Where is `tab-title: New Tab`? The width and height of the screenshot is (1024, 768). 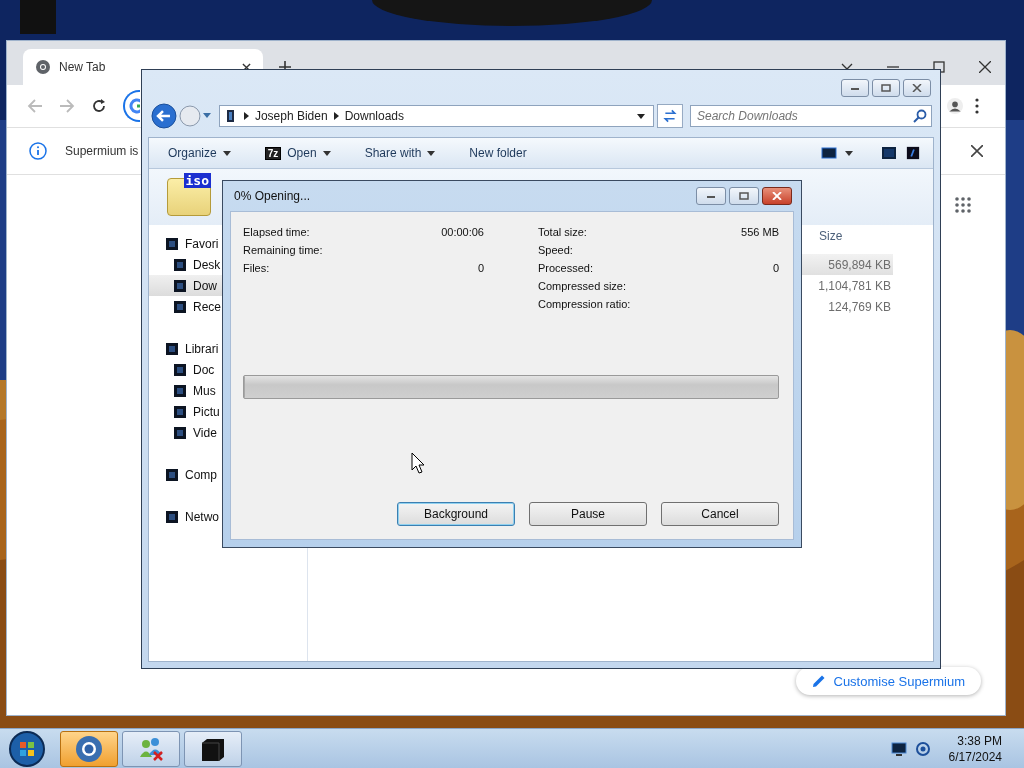 tab-title: New Tab is located at coordinates (83, 67).